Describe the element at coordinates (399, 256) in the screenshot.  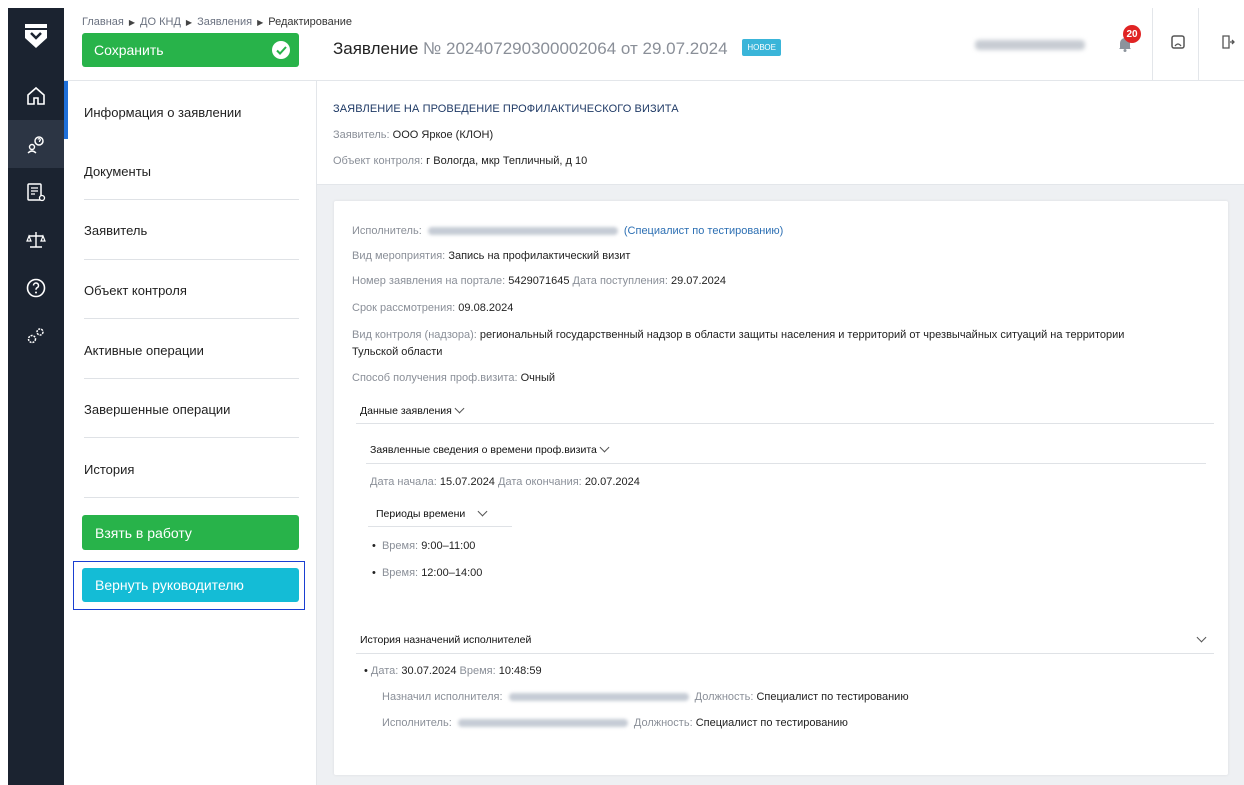
I see `event-label: Вид мероприятия:` at that location.